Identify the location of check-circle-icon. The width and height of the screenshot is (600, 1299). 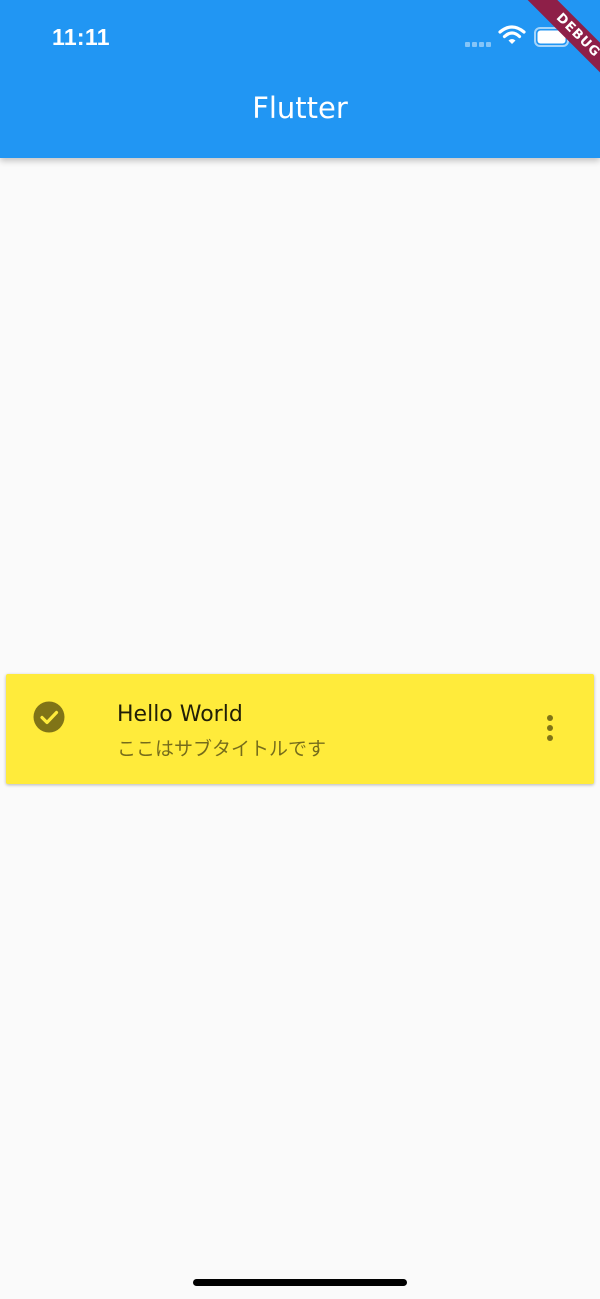
(49, 717).